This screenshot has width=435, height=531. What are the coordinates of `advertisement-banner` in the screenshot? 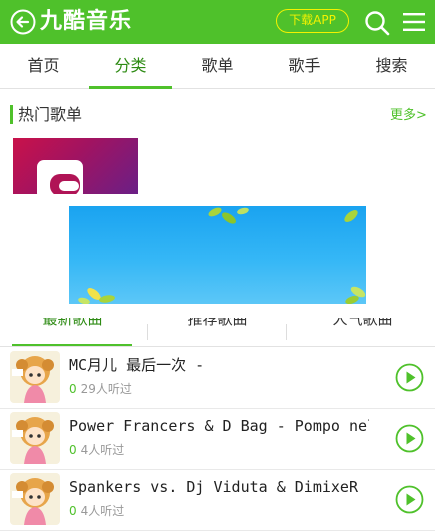 It's located at (217, 255).